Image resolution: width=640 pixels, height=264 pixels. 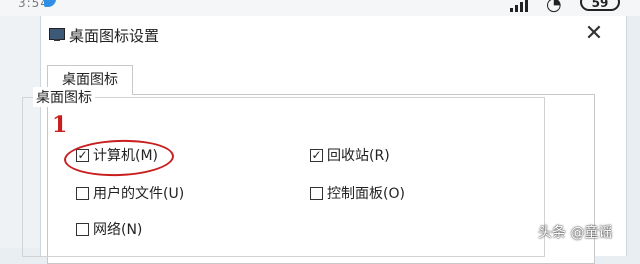 What do you see at coordinates (118, 230) in the screenshot?
I see `checkbox-label: 网络(N)` at bounding box center [118, 230].